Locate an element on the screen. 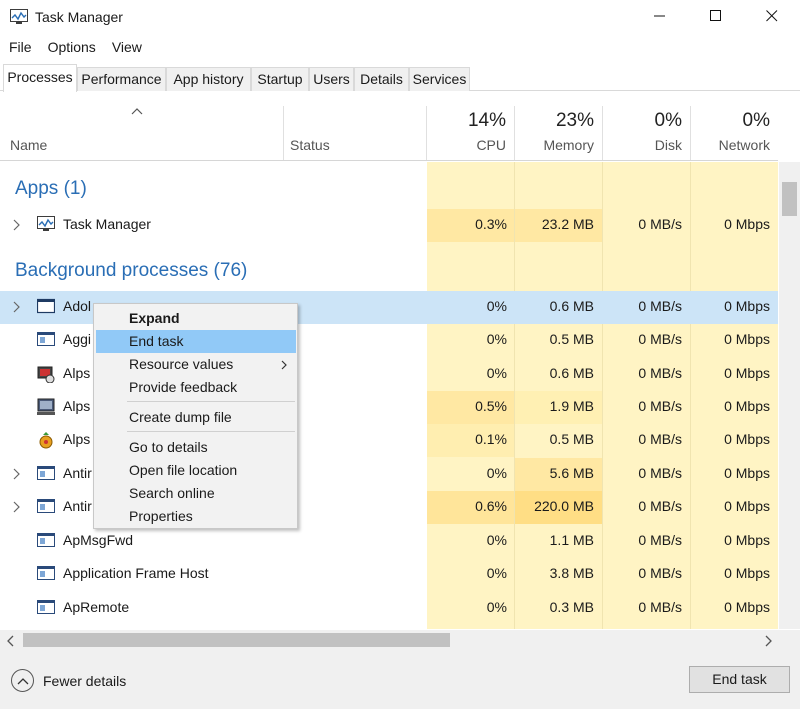 Image resolution: width=800 pixels, height=709 pixels. process-cpu: 0.5% is located at coordinates (491, 406).